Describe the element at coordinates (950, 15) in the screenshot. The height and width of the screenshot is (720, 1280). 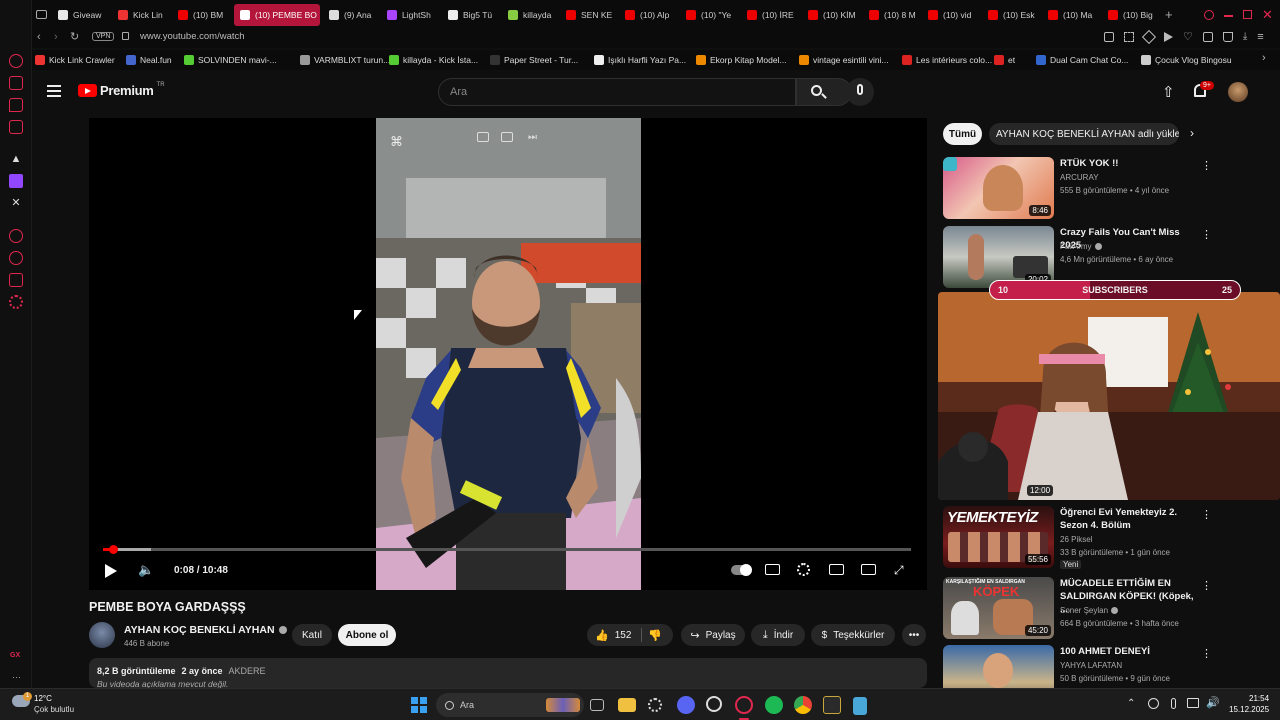
I see `browser-tab: (10) vid` at that location.